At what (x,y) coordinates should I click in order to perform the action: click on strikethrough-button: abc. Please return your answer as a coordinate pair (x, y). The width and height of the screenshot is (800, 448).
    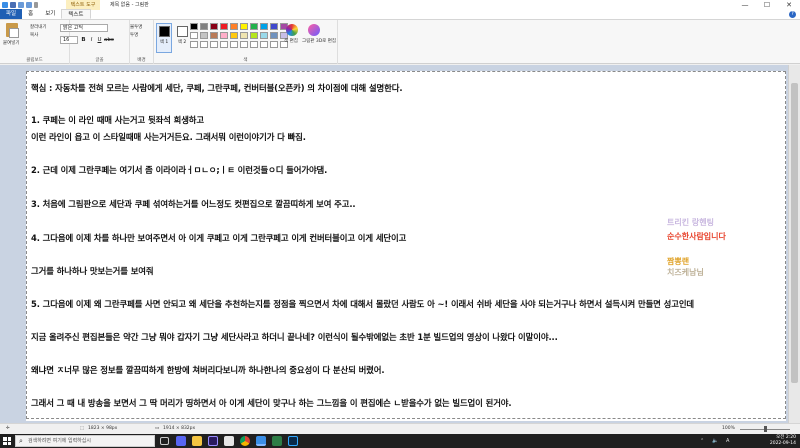
    Looking at the image, I should click on (109, 40).